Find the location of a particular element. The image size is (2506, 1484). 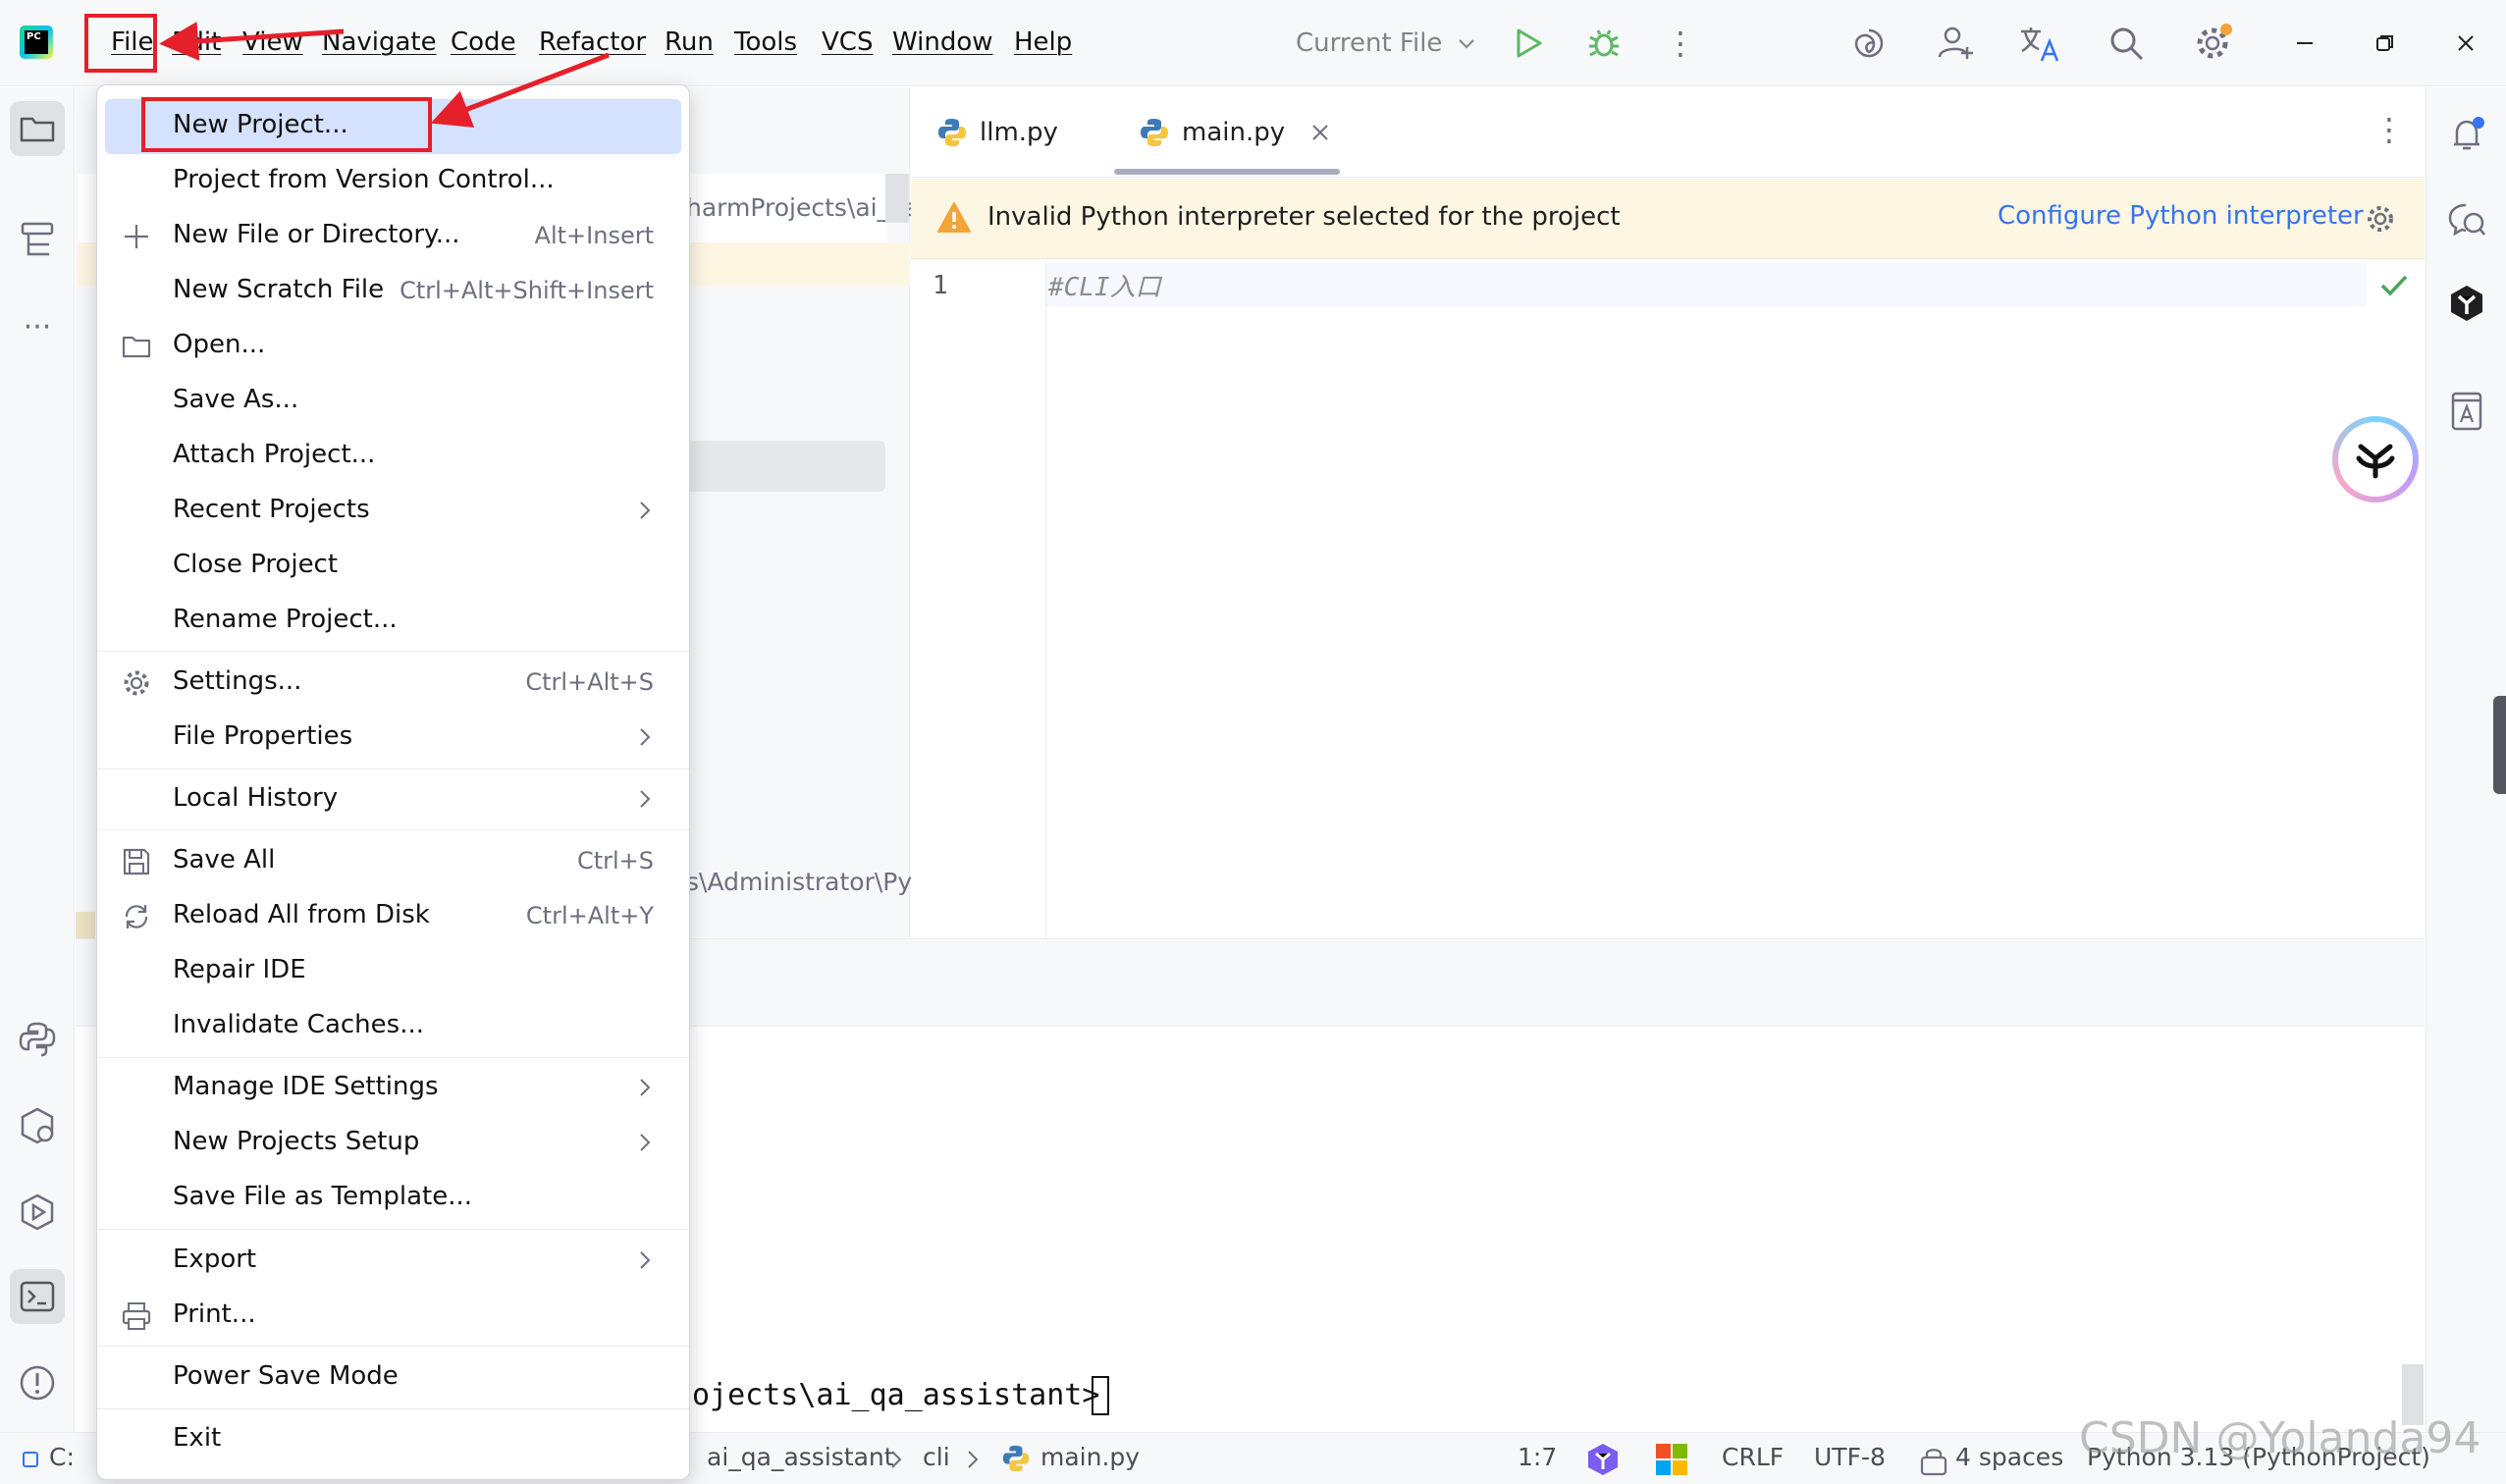

annotation-arrow-to-new-project is located at coordinates (520, 90).